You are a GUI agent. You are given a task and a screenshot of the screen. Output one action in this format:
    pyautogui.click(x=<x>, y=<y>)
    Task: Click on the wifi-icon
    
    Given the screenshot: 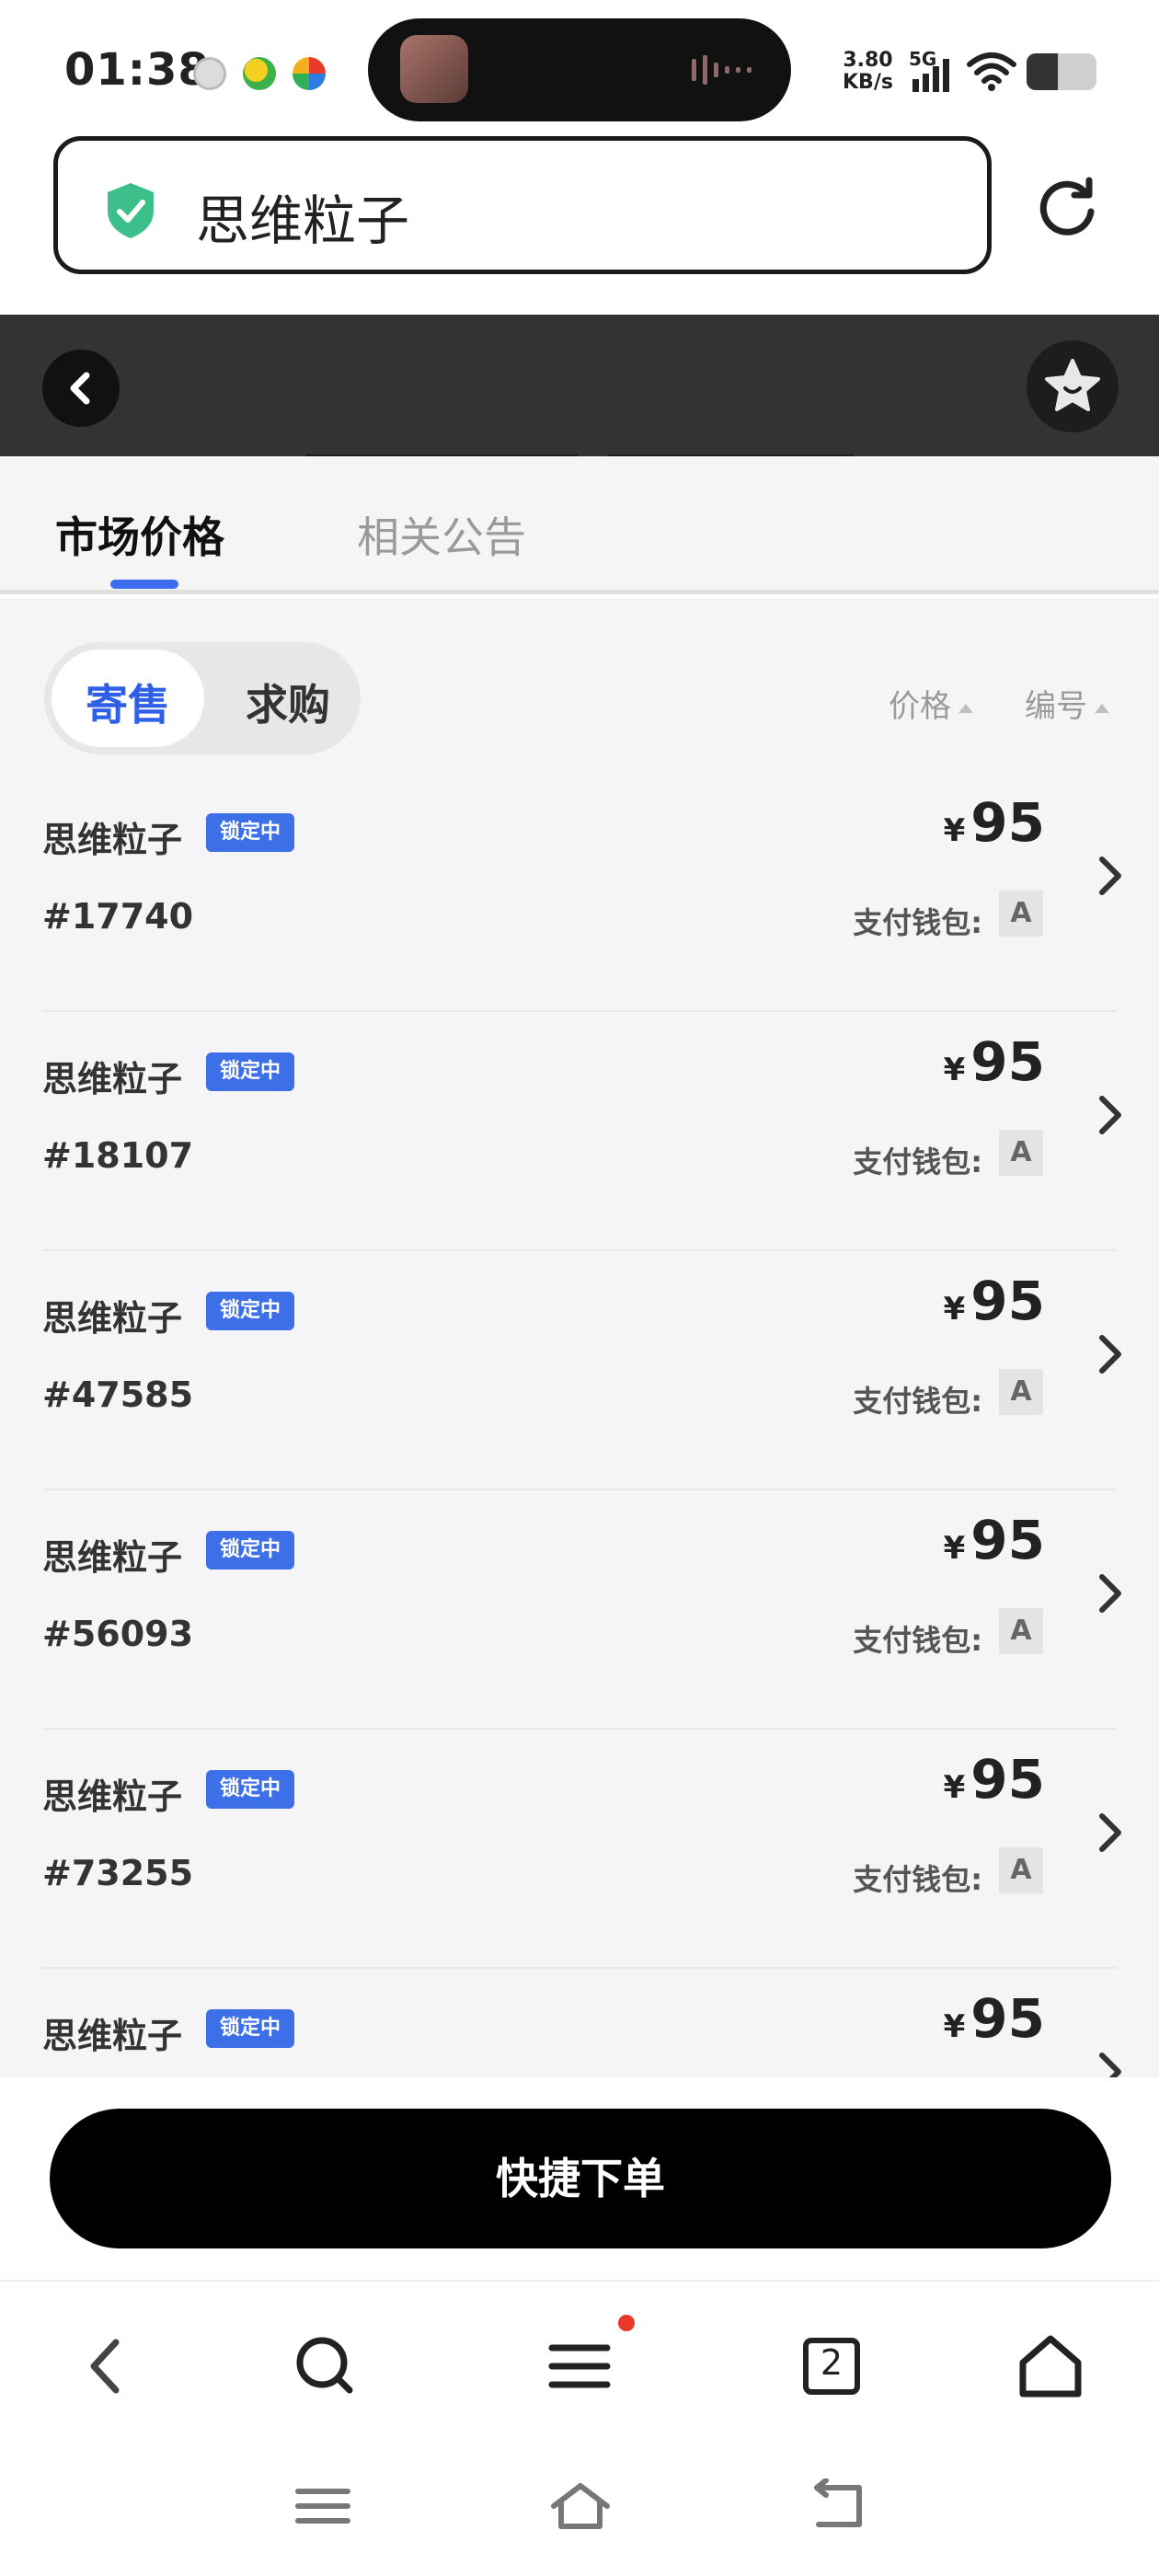 What is the action you would take?
    pyautogui.click(x=991, y=71)
    